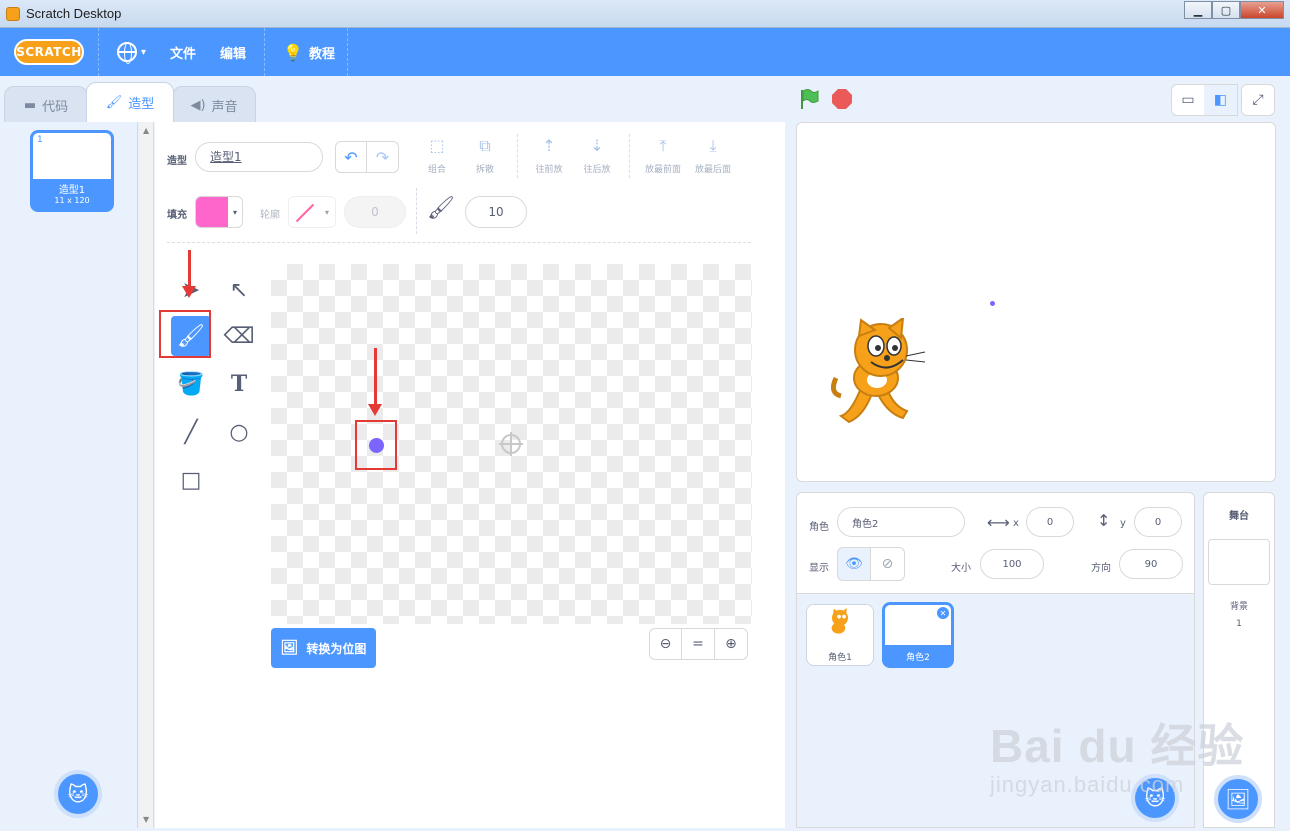 This screenshot has height=831, width=1290. Describe the element at coordinates (1262, 10) in the screenshot. I see `close-button: ✕` at that location.